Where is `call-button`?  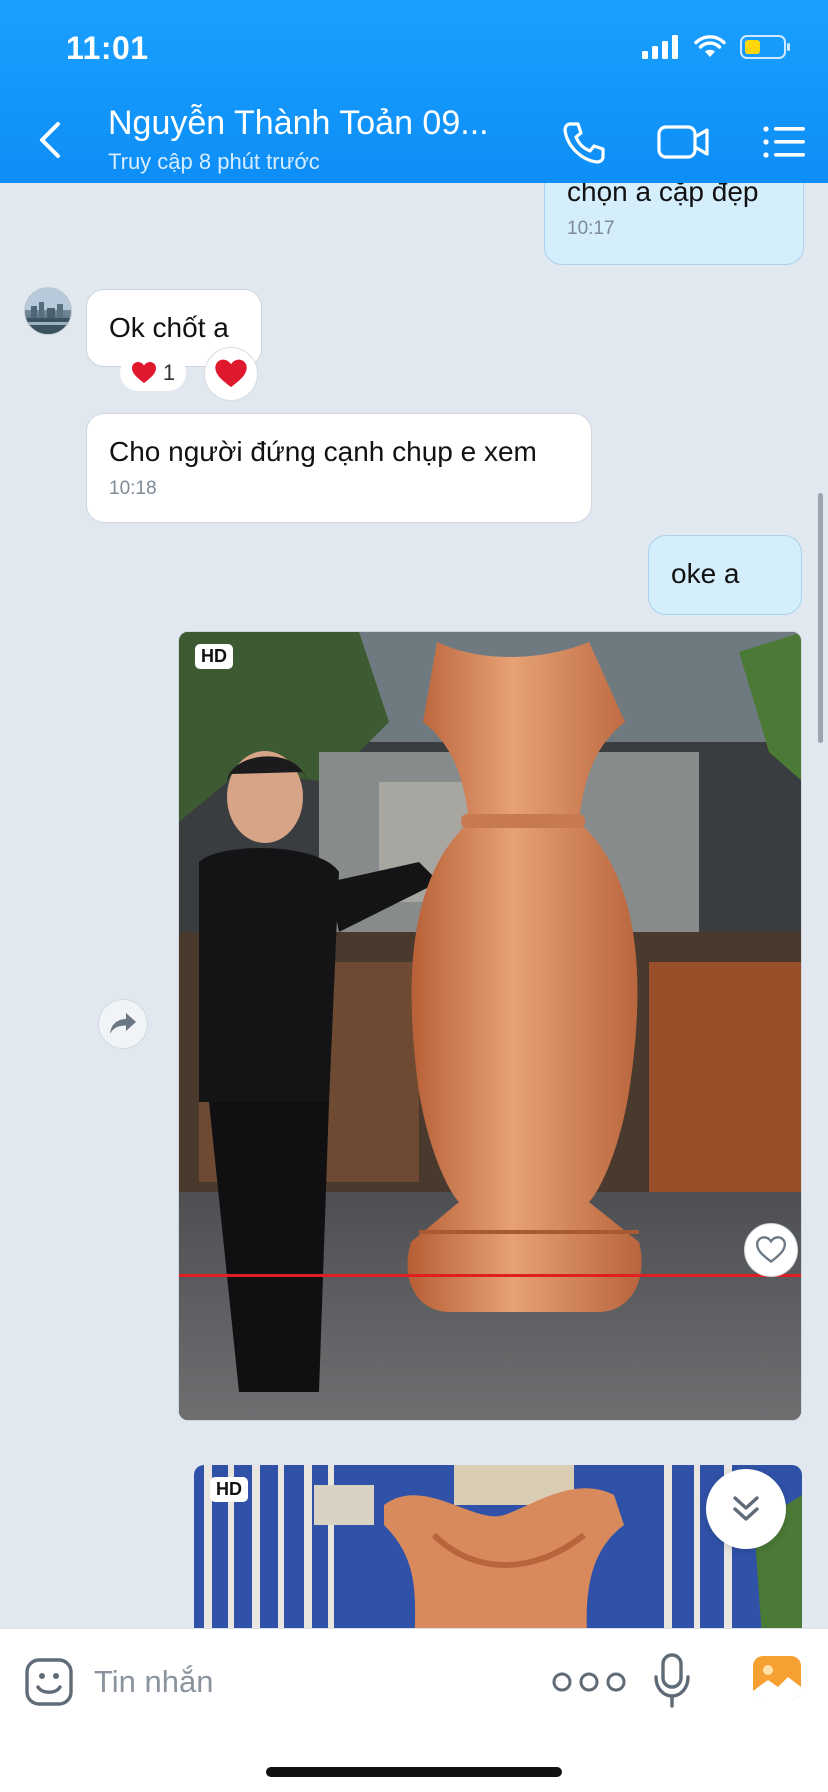 call-button is located at coordinates (584, 142).